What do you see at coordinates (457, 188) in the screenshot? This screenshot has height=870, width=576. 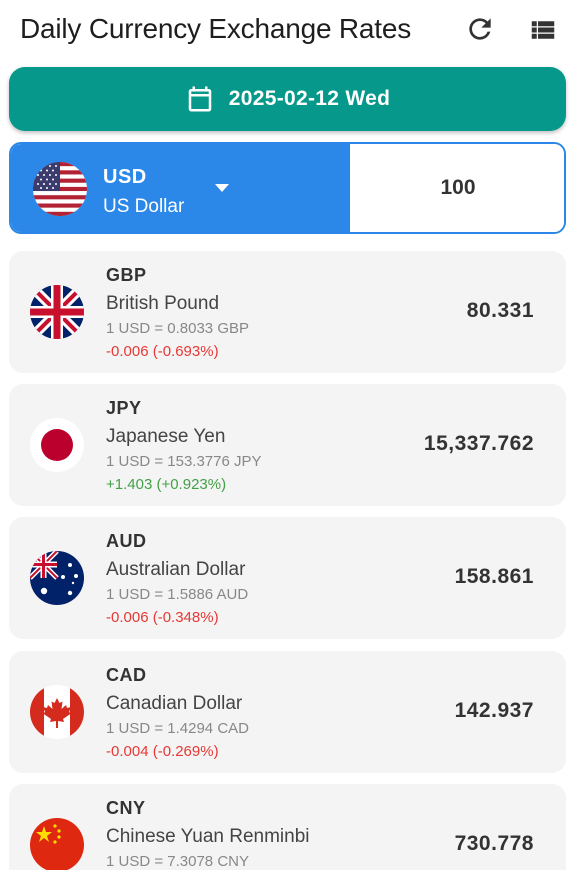 I see `amount-input` at bounding box center [457, 188].